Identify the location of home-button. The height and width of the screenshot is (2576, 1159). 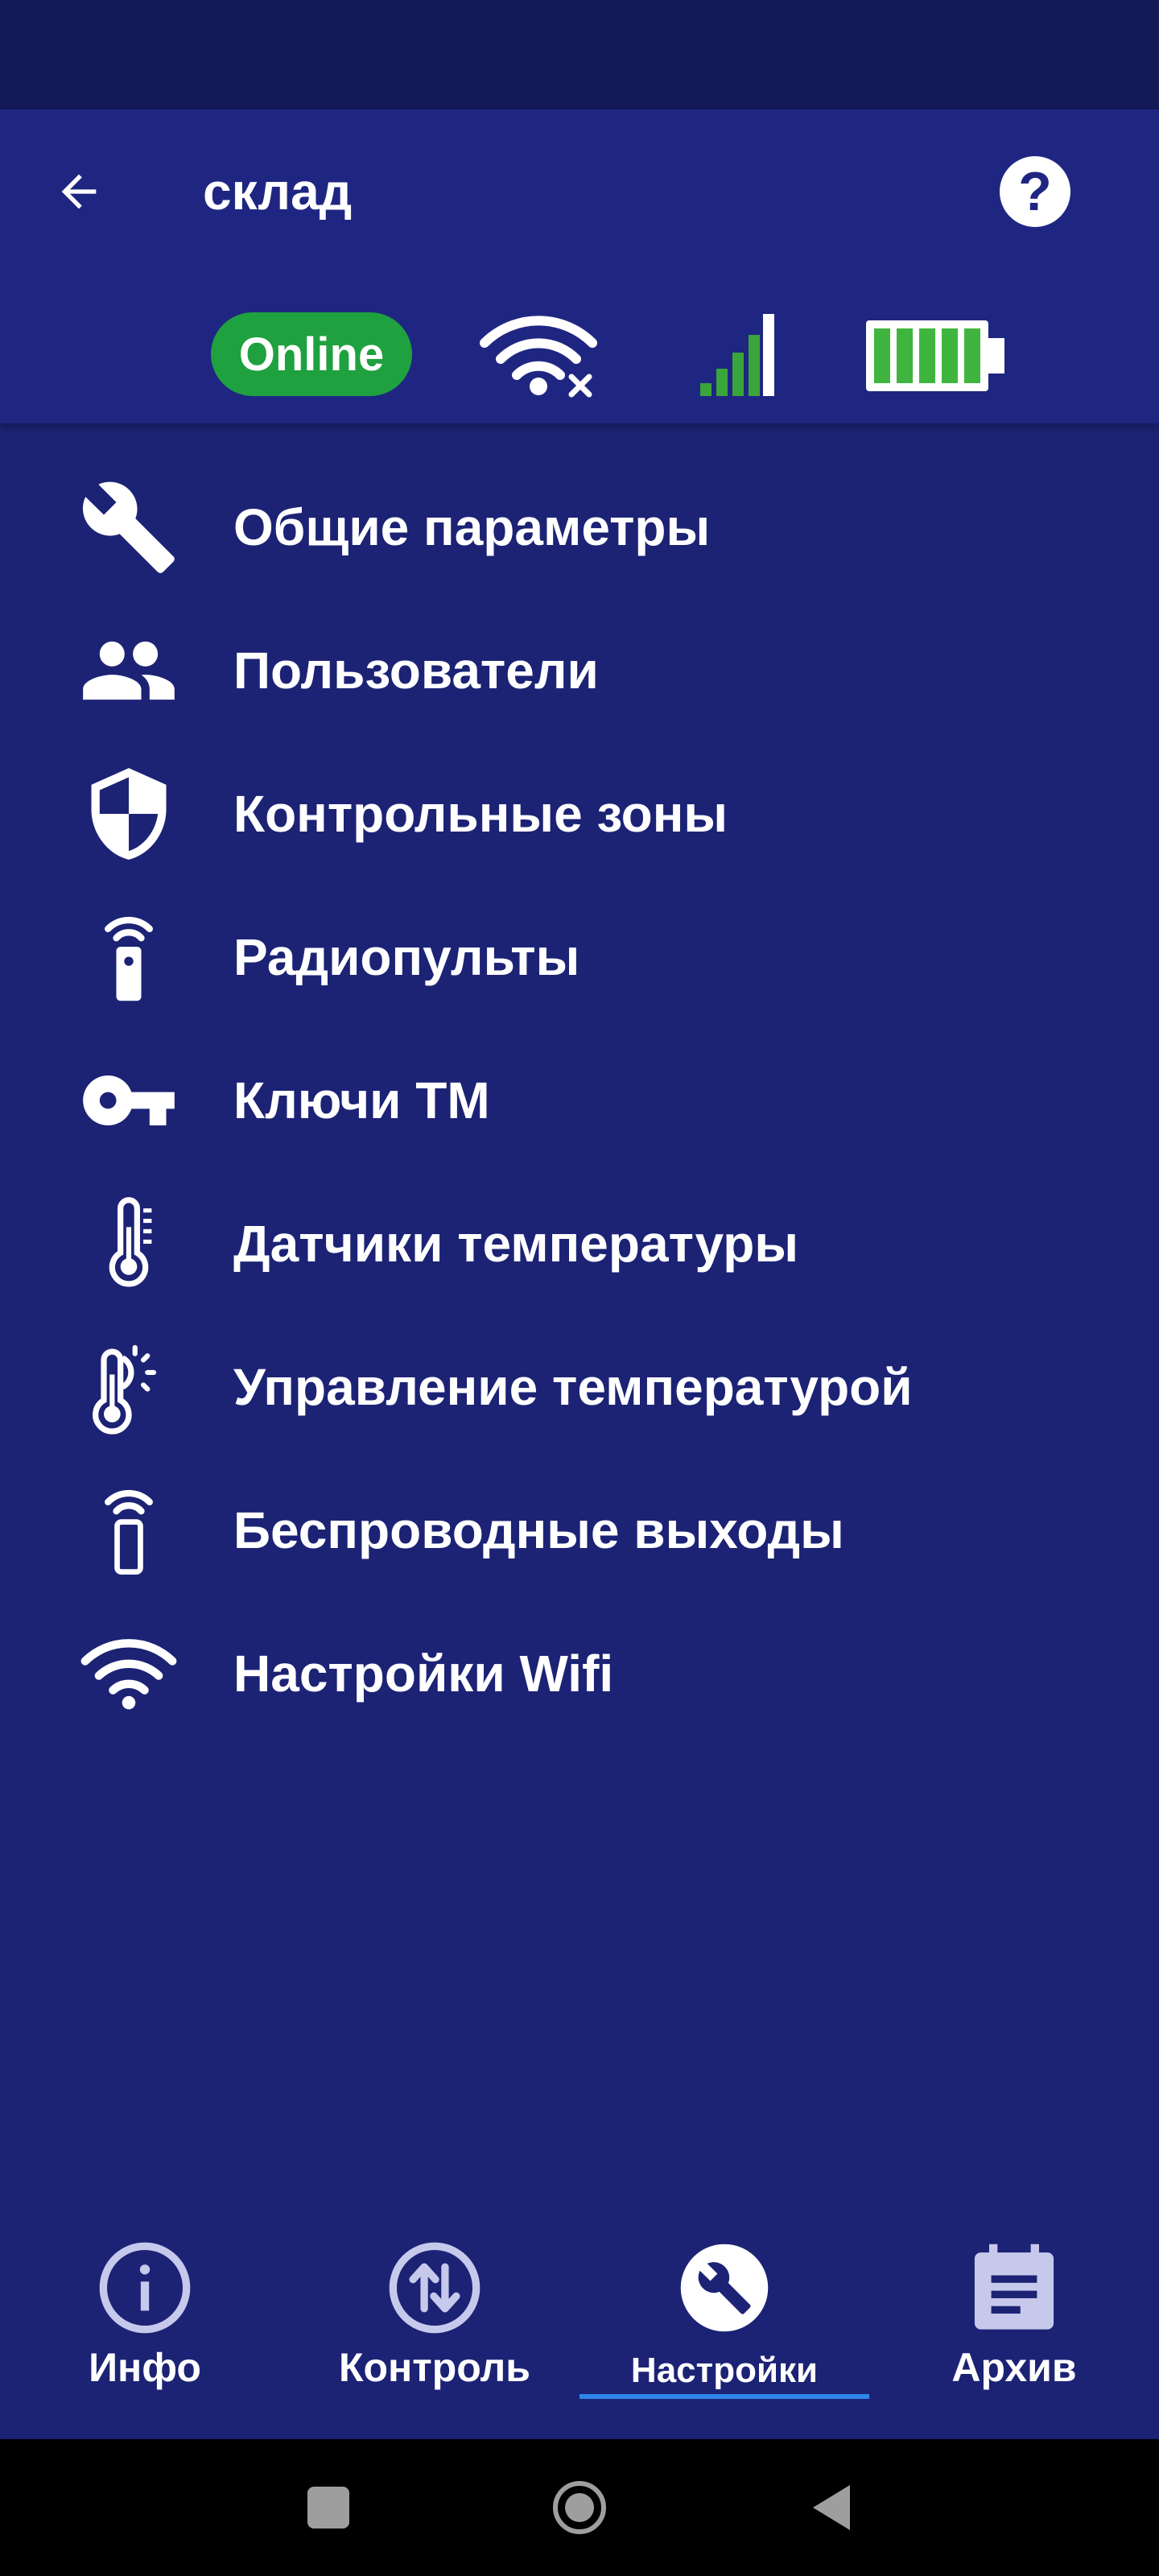
(579, 2507).